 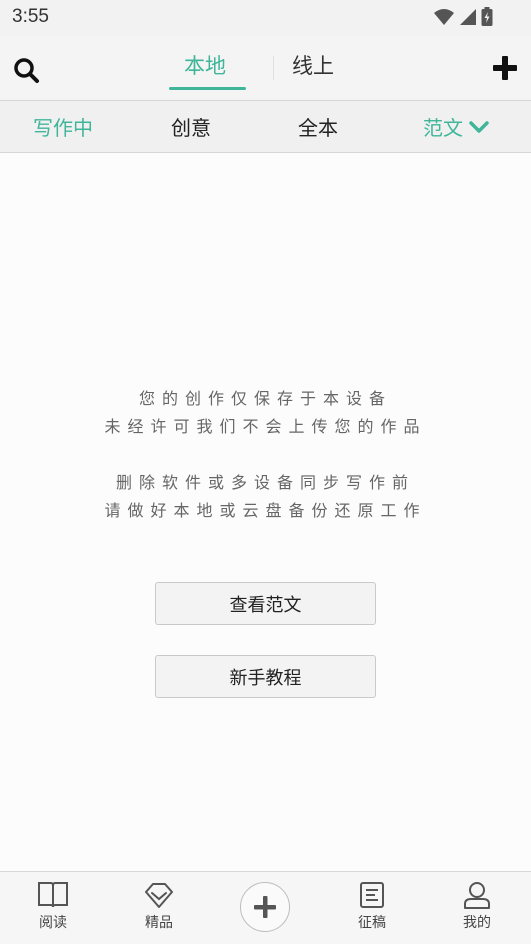 What do you see at coordinates (53, 895) in the screenshot?
I see `book-icon` at bounding box center [53, 895].